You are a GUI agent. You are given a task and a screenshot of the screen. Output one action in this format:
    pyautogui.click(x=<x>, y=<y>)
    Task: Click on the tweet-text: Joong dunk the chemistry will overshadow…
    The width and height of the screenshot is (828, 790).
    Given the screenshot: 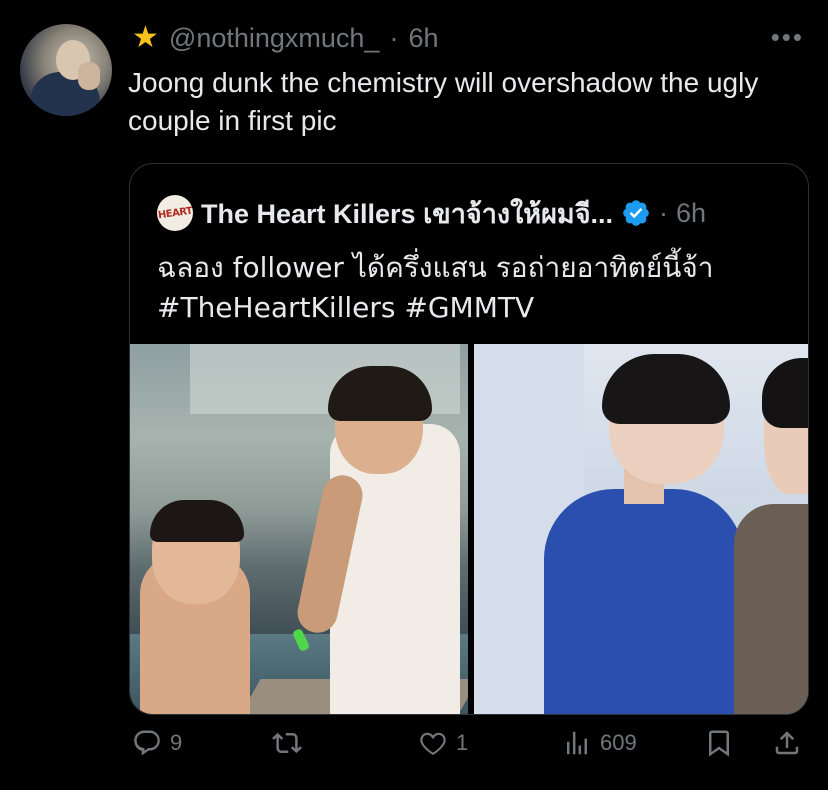 What is the action you would take?
    pyautogui.click(x=443, y=101)
    